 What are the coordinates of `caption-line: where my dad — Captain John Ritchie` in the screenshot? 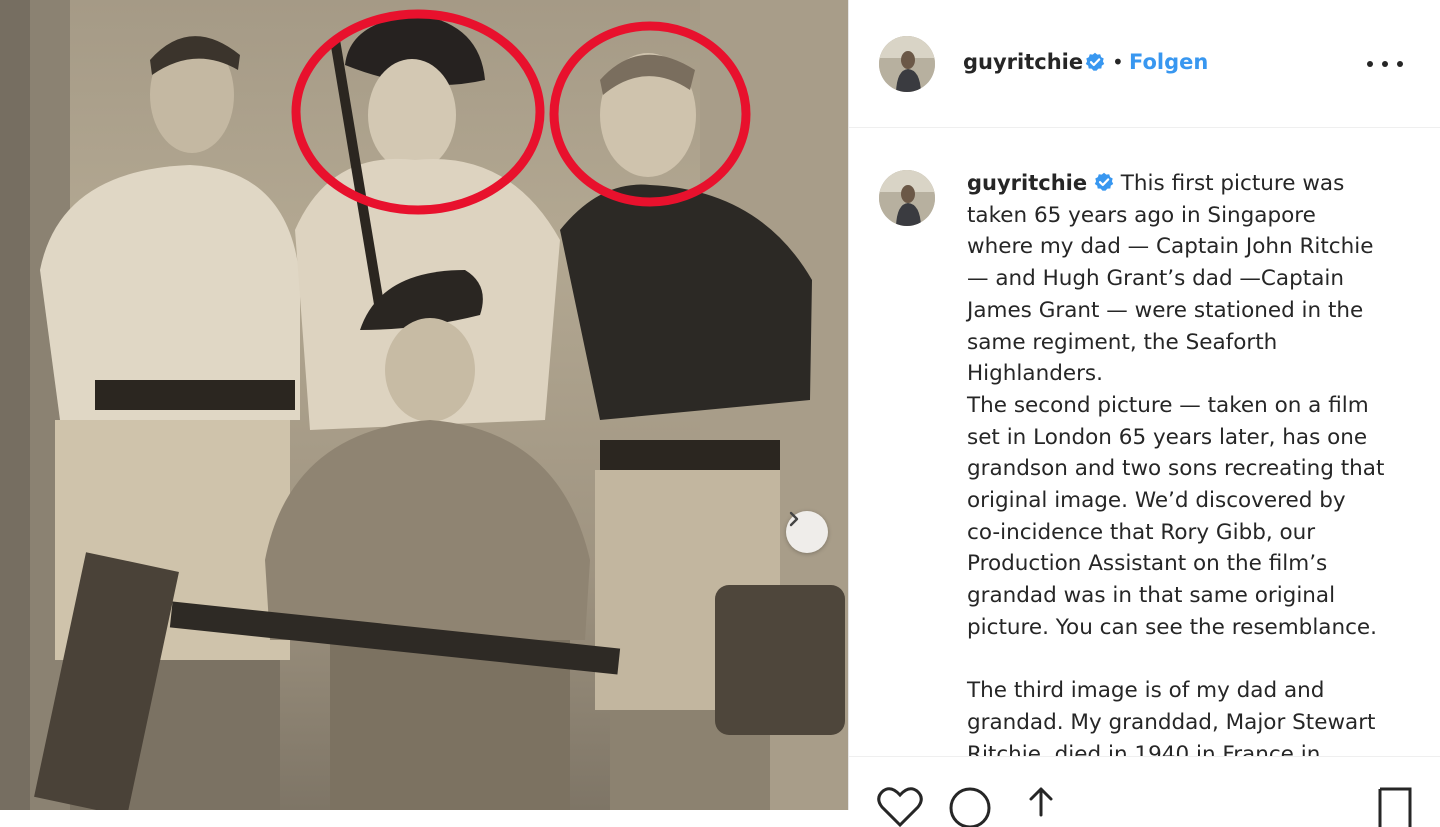 It's located at (1170, 247).